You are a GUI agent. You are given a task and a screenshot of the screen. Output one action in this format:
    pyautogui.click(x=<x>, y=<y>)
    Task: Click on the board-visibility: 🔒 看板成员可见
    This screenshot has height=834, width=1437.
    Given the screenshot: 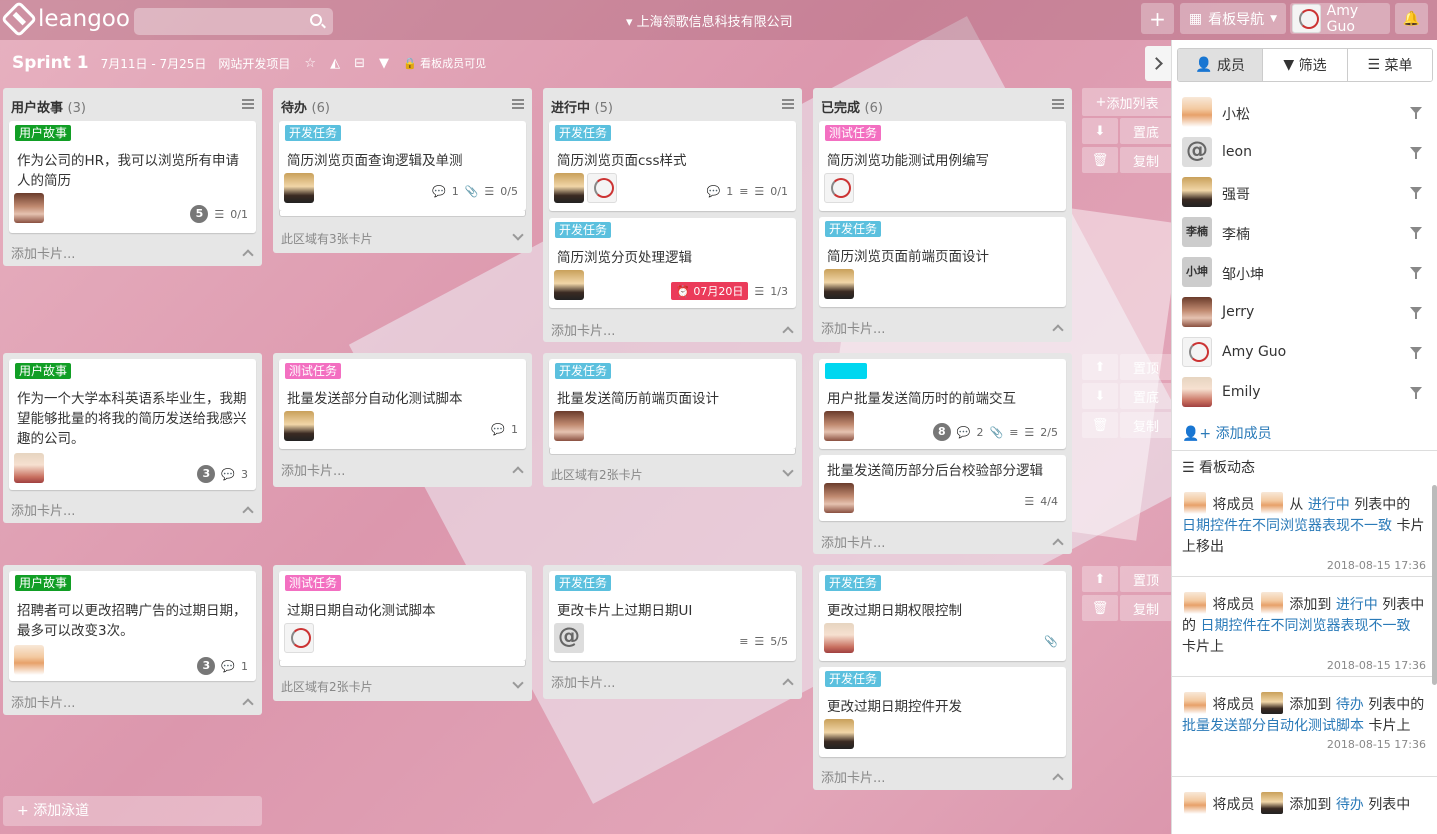 What is the action you would take?
    pyautogui.click(x=444, y=63)
    